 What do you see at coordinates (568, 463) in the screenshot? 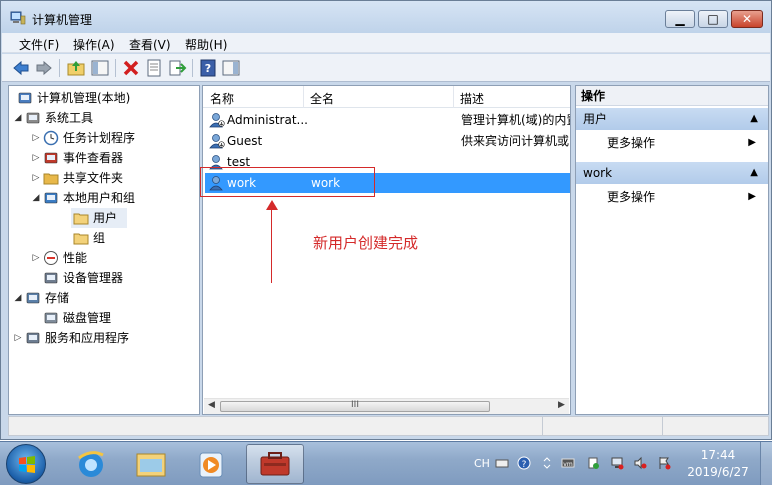
I see `vm-tools-icon: vm` at bounding box center [568, 463].